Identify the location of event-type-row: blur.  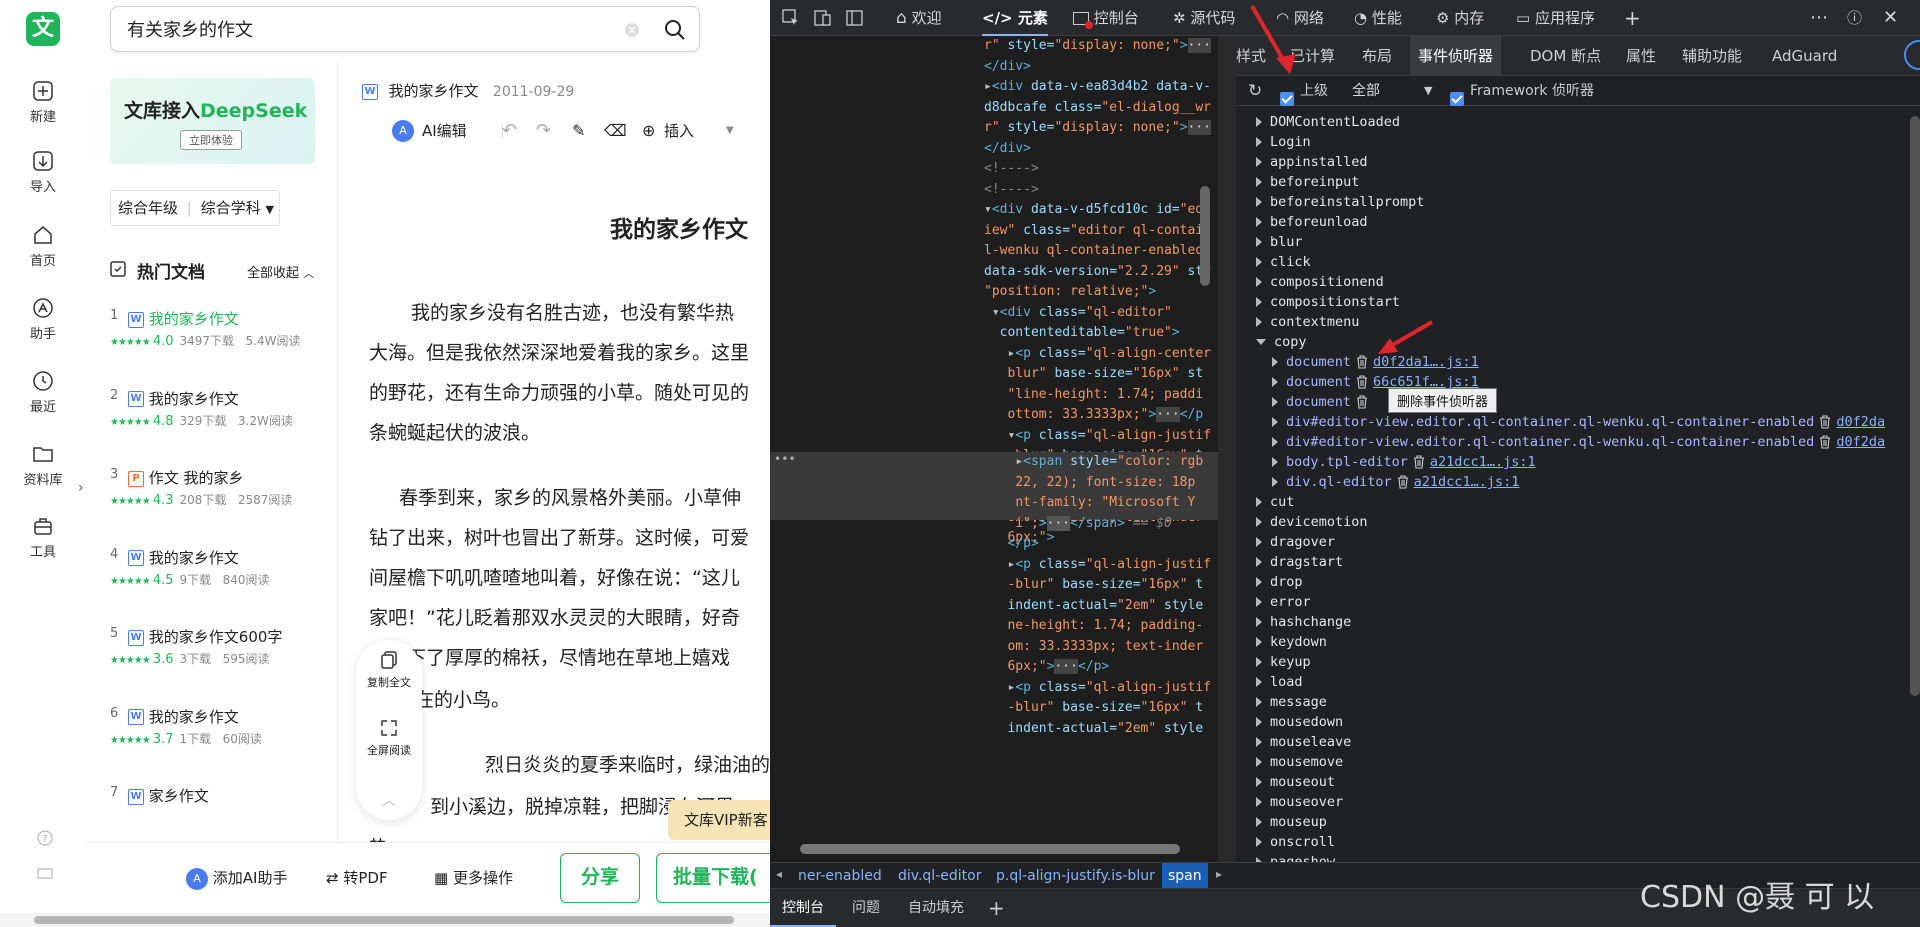
(1279, 242).